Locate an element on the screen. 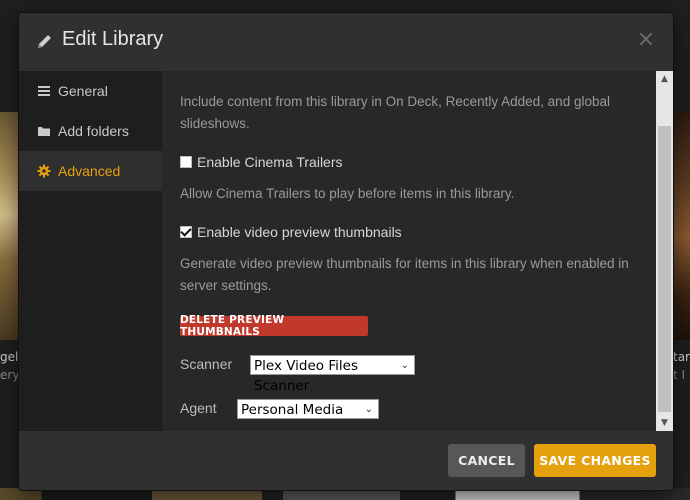 This screenshot has width=690, height=500. scroll-up-icon: ▲ is located at coordinates (664, 79).